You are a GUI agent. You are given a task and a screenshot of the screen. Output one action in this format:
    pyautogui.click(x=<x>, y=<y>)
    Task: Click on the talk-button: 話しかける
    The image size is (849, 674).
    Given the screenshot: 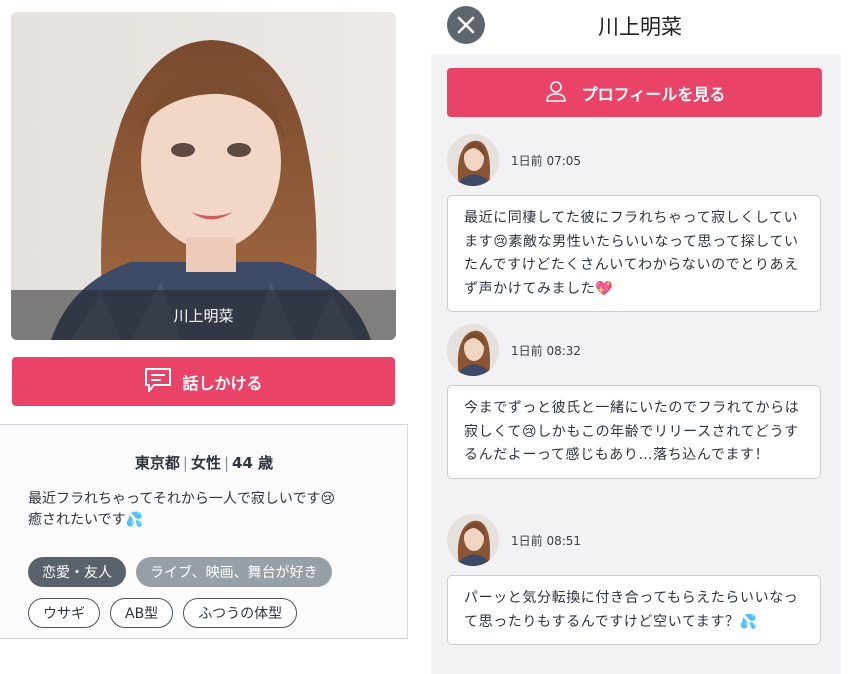 What is the action you would take?
    pyautogui.click(x=203, y=381)
    